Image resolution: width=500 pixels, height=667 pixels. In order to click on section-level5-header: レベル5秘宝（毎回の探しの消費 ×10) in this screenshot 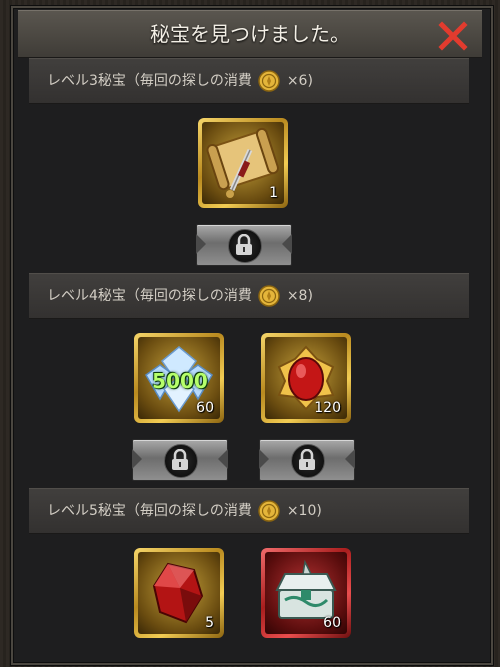, I will do `click(249, 511)`.